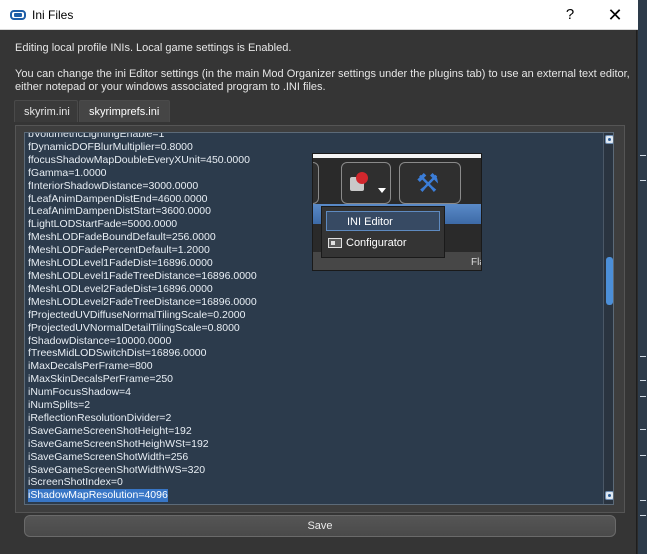  What do you see at coordinates (376, 243) in the screenshot?
I see `menu-item-configurator-label: Configurator` at bounding box center [376, 243].